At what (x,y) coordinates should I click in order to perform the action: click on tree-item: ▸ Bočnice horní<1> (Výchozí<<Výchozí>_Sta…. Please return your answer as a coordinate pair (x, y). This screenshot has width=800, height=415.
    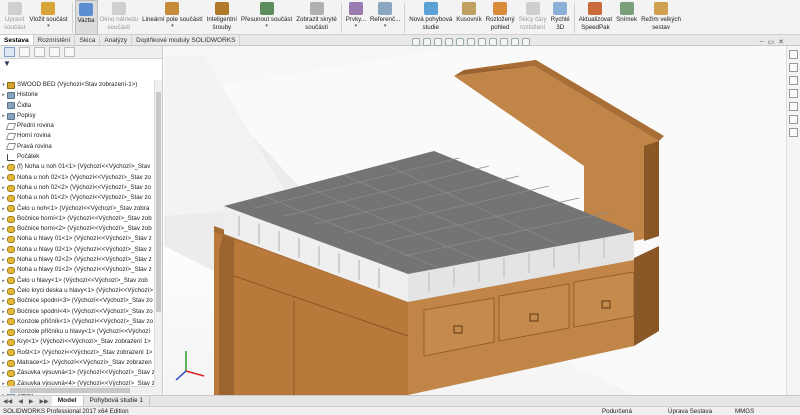
    Looking at the image, I should click on (77, 219).